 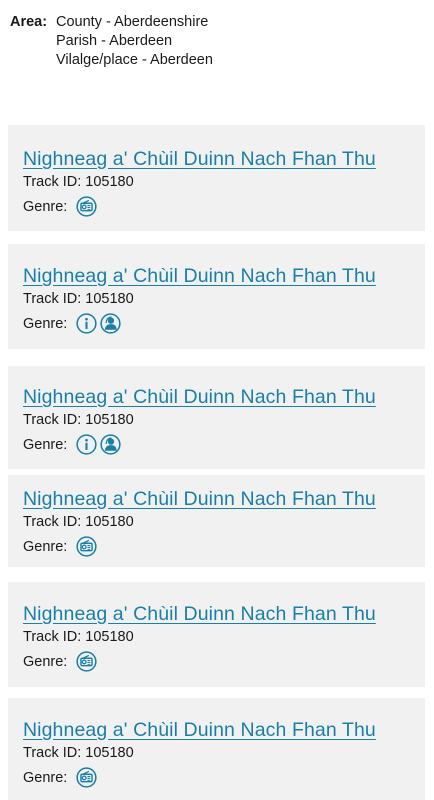 What do you see at coordinates (134, 60) in the screenshot?
I see `area-village: Vilalge/place - Aberdeen` at bounding box center [134, 60].